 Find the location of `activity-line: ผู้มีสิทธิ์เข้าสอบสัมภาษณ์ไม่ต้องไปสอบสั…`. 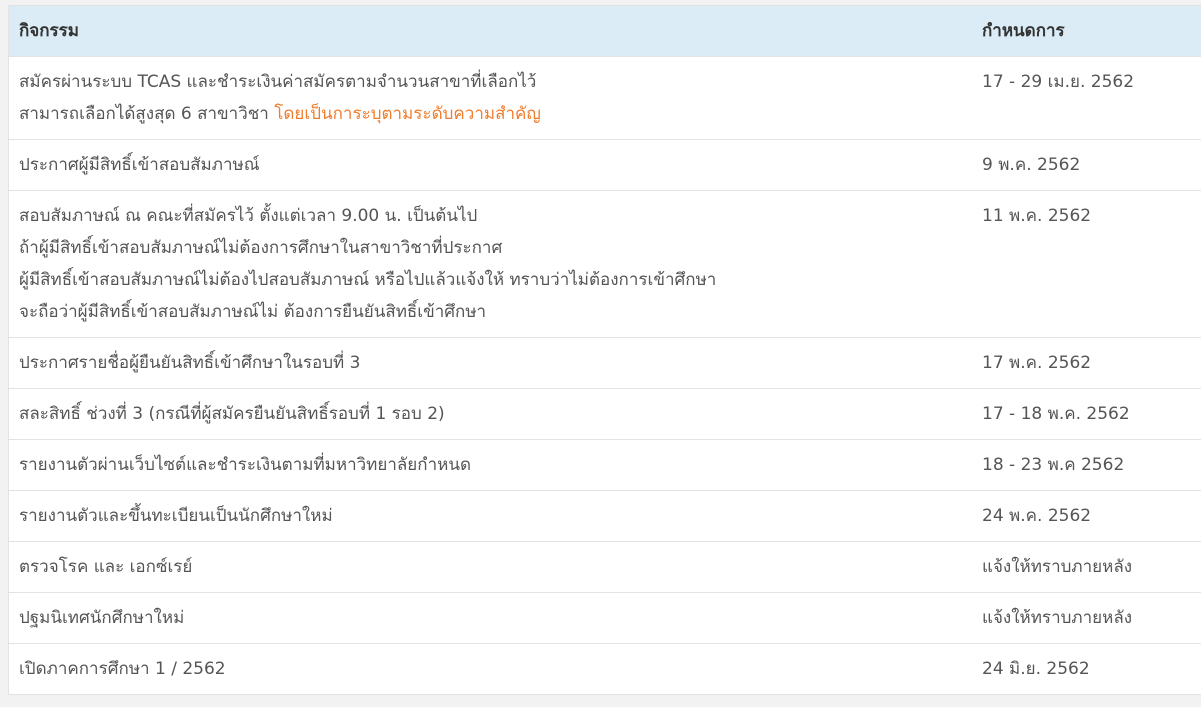

activity-line: ผู้มีสิทธิ์เข้าสอบสัมภาษณ์ไม่ต้องไปสอบสั… is located at coordinates (368, 279).